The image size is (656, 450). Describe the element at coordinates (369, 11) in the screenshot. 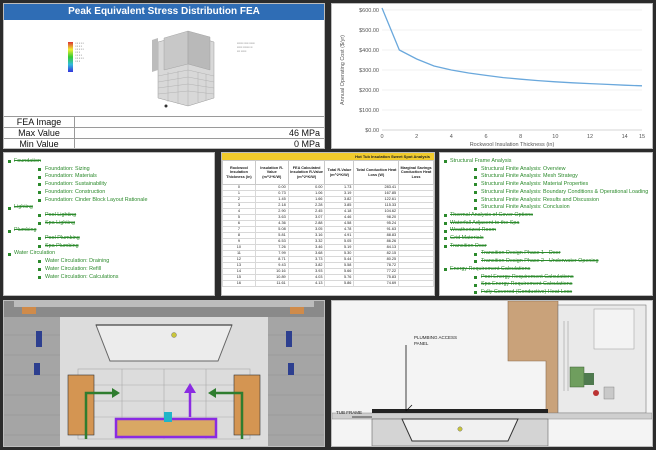

I see `chart-y-tick-label: $600.00` at that location.